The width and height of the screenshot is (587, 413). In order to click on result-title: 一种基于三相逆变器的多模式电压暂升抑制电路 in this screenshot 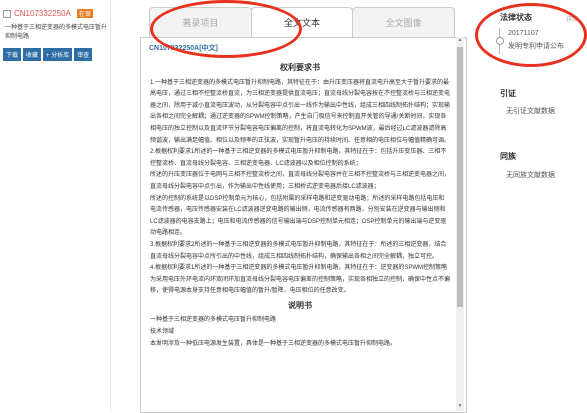, I will do `click(55, 33)`.